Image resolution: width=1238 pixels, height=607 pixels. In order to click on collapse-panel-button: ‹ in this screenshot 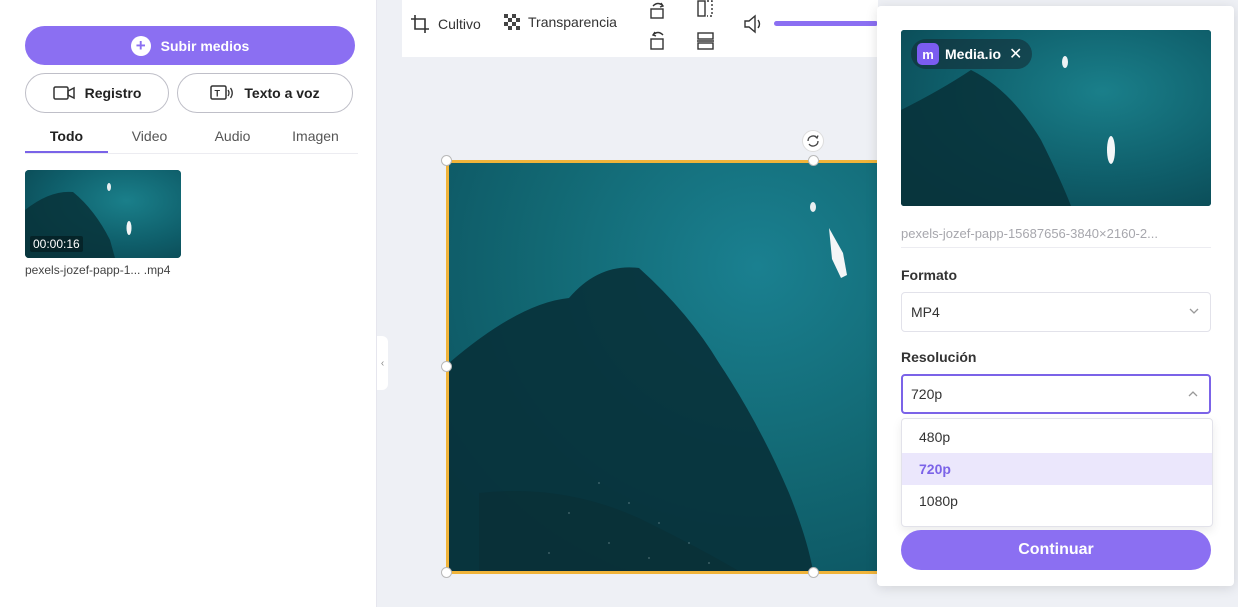, I will do `click(382, 363)`.